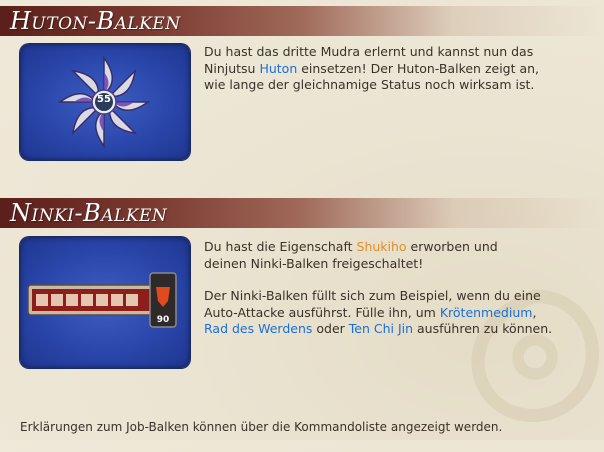 The width and height of the screenshot is (604, 452). Describe the element at coordinates (483, 328) in the screenshot. I see `ninki-p2-line-3-post: ausführen zu können.` at that location.